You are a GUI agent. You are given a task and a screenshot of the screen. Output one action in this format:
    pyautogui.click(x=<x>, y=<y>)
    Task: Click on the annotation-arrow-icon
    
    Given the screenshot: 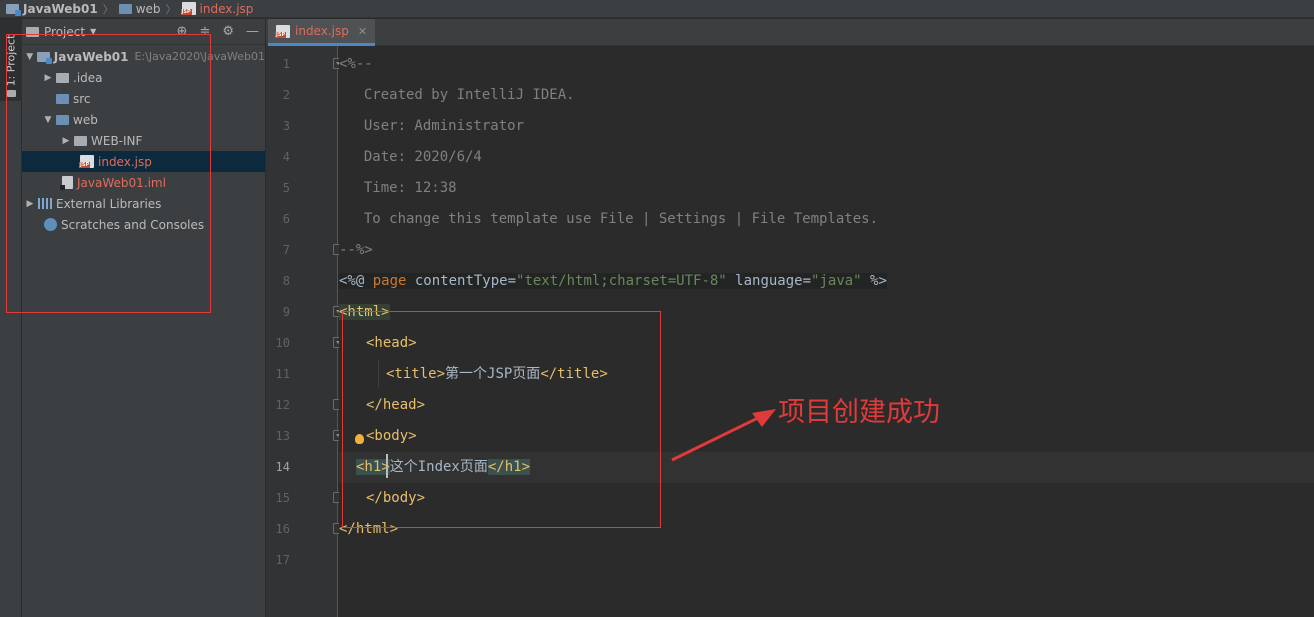 What is the action you would take?
    pyautogui.click(x=723, y=435)
    